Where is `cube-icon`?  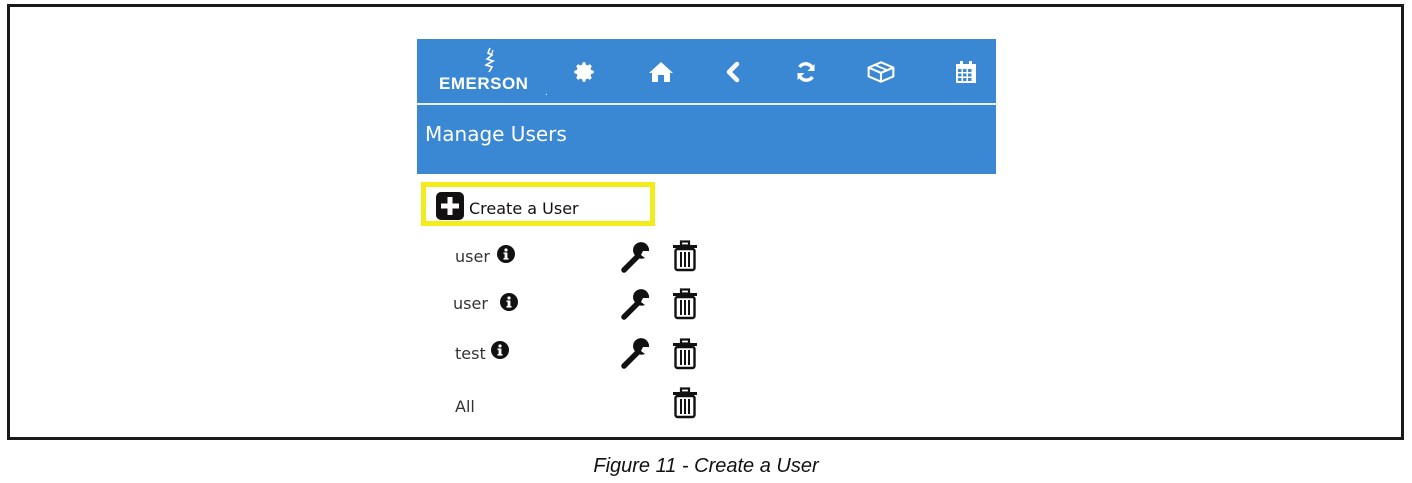
cube-icon is located at coordinates (881, 72).